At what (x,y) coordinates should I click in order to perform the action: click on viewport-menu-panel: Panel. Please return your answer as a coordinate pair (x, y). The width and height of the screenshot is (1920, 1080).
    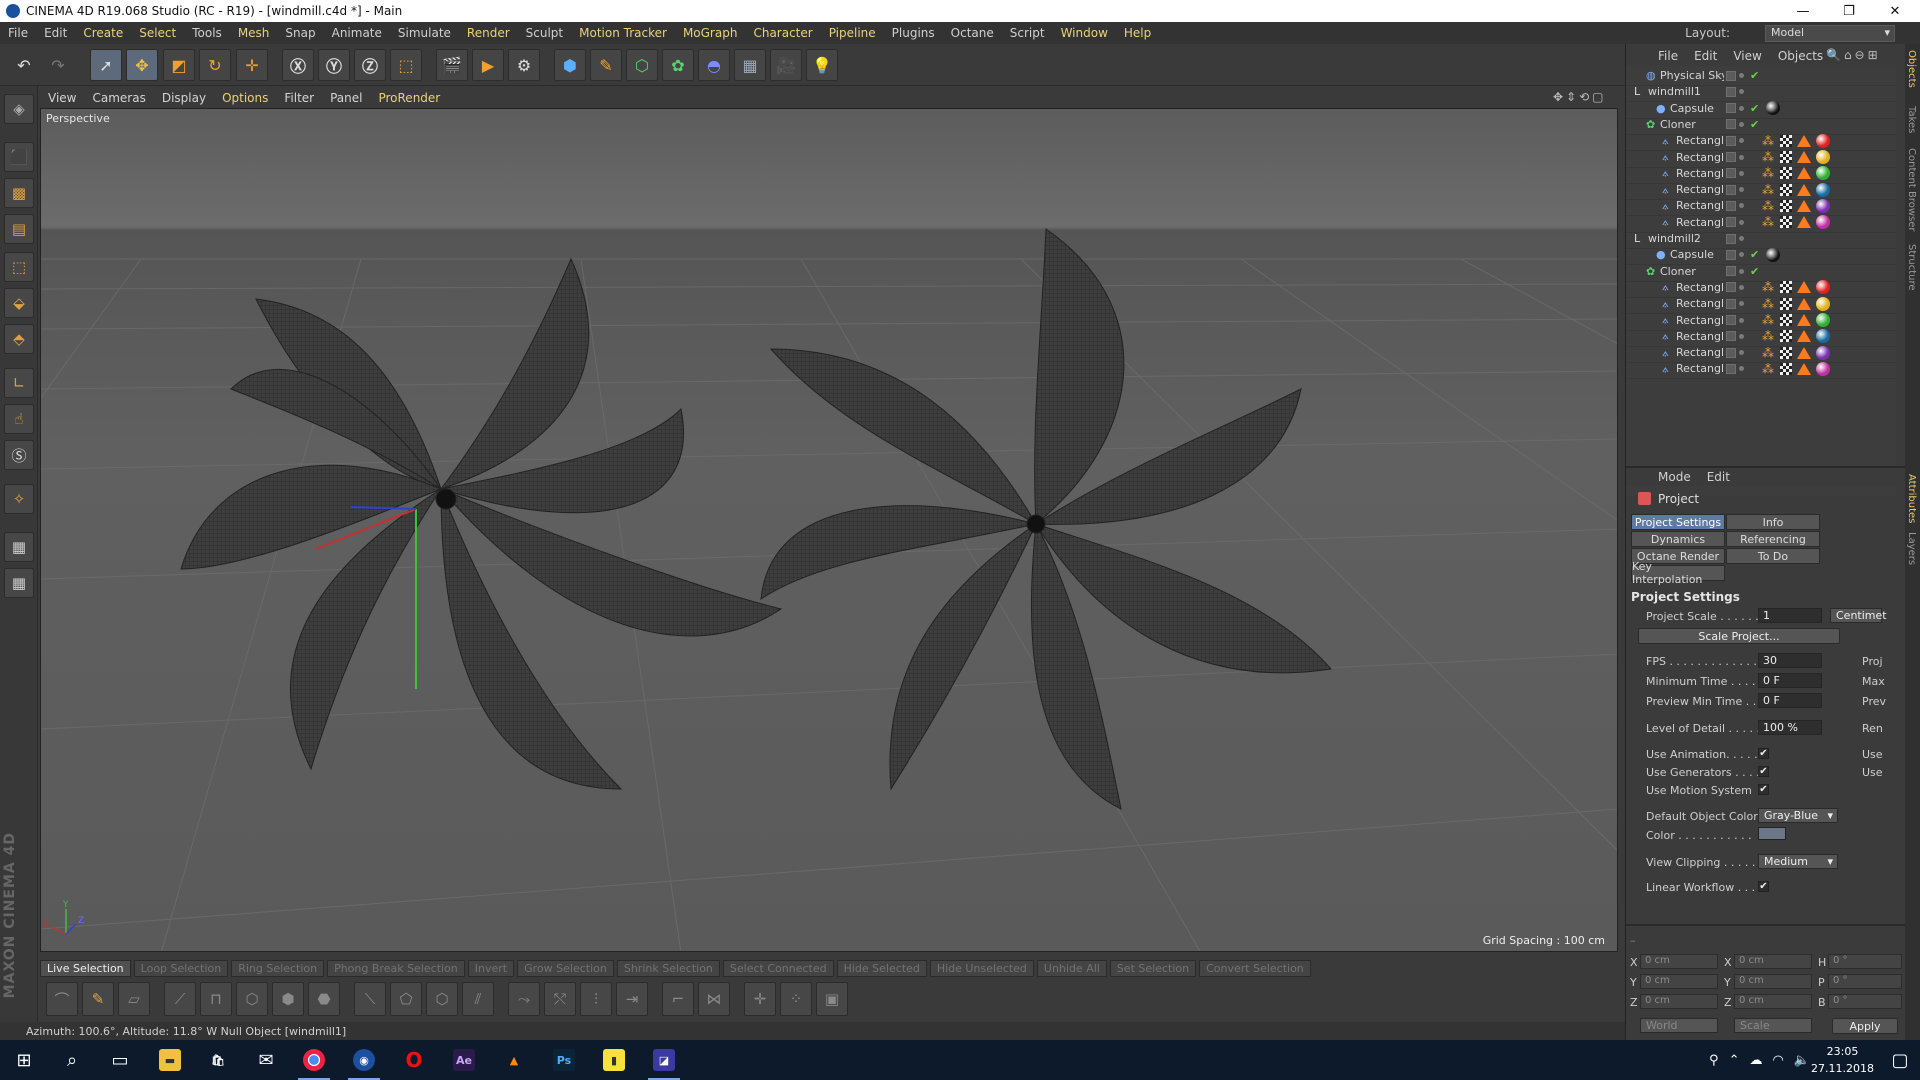
    Looking at the image, I should click on (346, 98).